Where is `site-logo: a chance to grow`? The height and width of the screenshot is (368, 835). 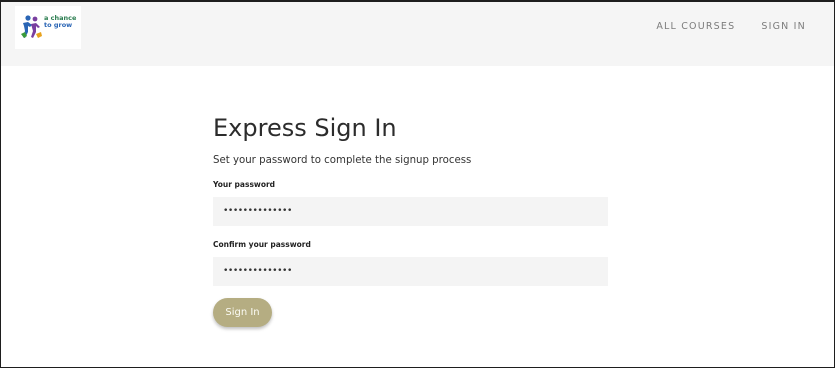
site-logo: a chance to grow is located at coordinates (48, 27).